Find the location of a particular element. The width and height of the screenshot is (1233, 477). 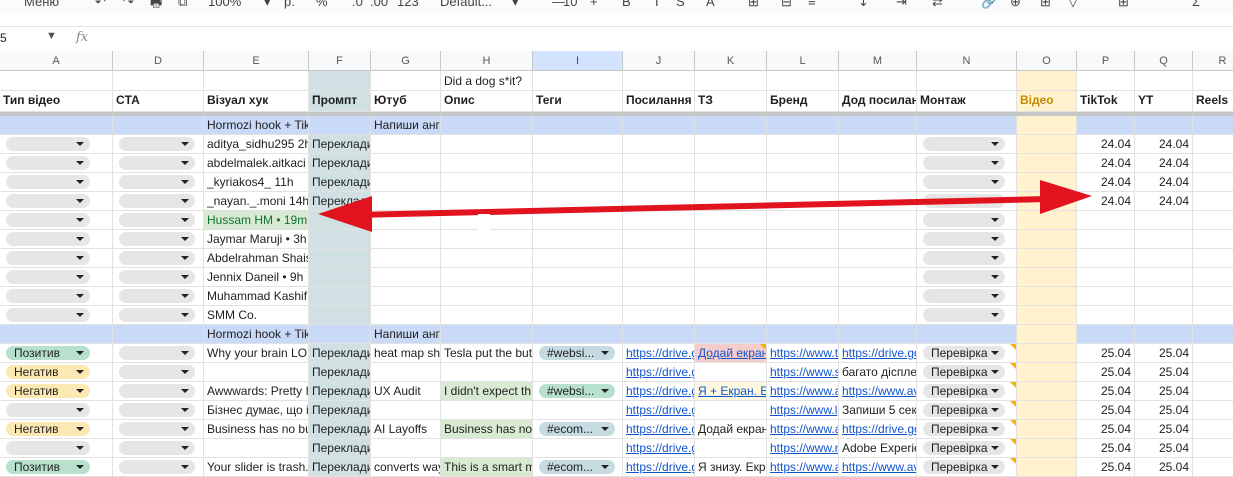

arrow-cutout is located at coordinates (484, 222).